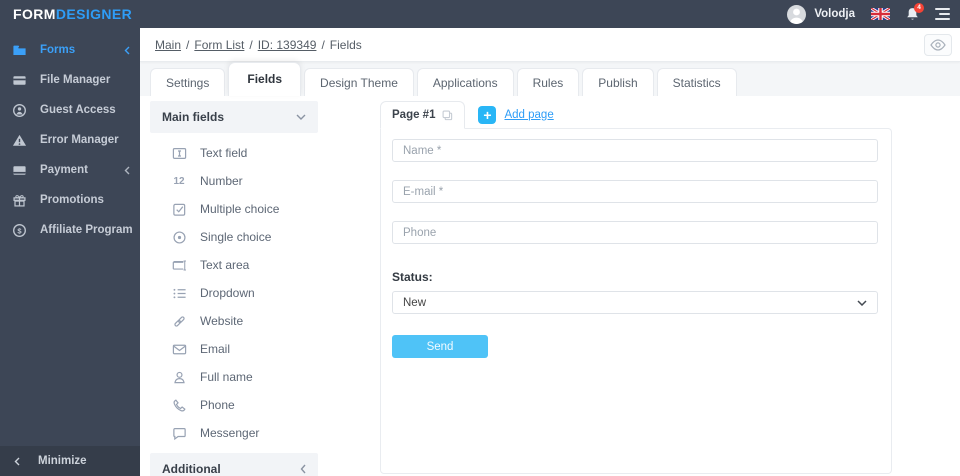 The width and height of the screenshot is (960, 476). What do you see at coordinates (234, 117) in the screenshot?
I see `main-fields-section-header: Main fields` at bounding box center [234, 117].